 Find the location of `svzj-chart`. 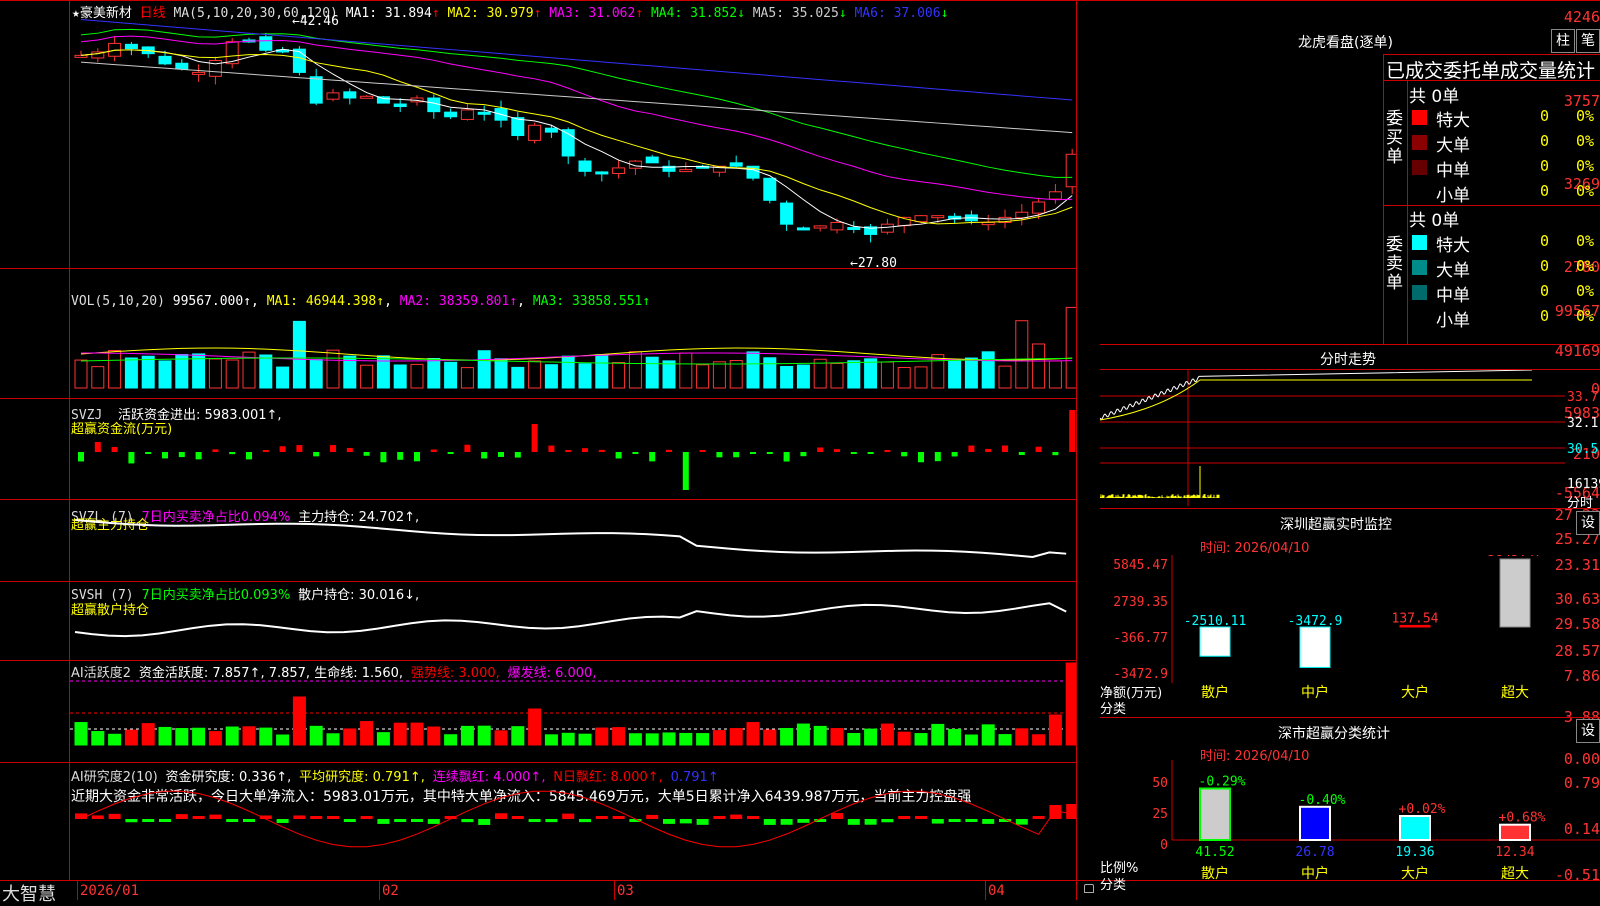

svzj-chart is located at coordinates (573, 449).